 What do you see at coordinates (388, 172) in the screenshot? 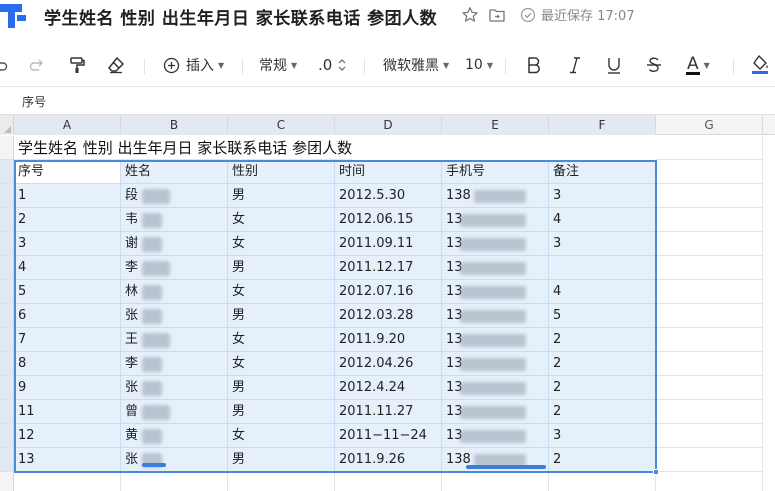
I see `header-cell: 时间` at bounding box center [388, 172].